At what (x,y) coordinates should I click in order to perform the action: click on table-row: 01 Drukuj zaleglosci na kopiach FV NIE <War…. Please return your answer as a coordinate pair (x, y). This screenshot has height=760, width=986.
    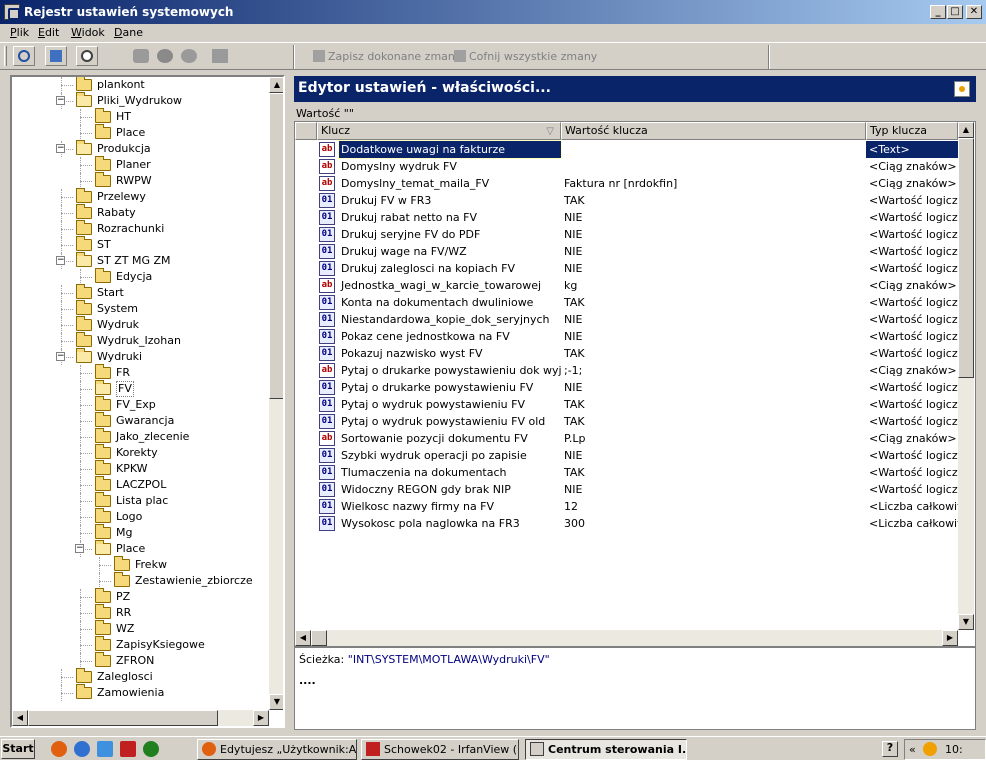
    Looking at the image, I should click on (626, 268).